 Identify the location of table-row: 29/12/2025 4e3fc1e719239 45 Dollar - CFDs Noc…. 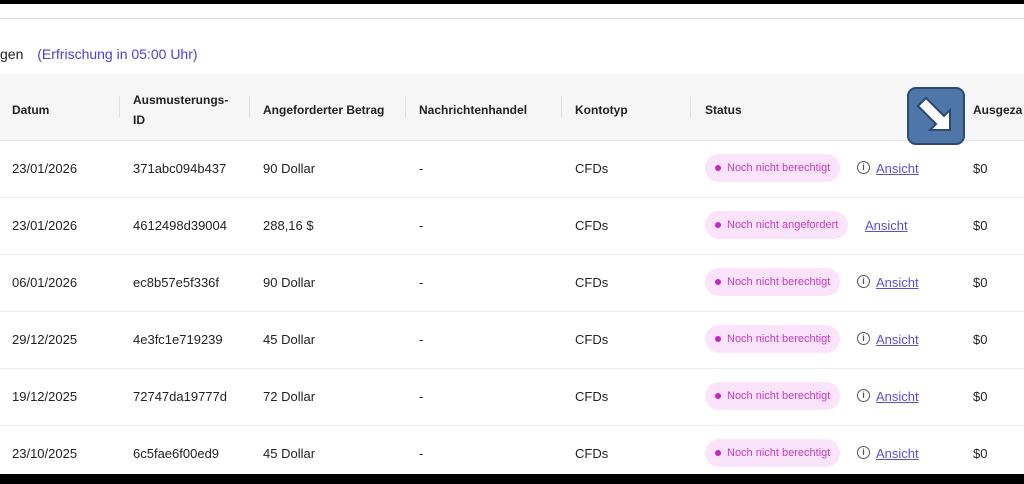
(512, 340).